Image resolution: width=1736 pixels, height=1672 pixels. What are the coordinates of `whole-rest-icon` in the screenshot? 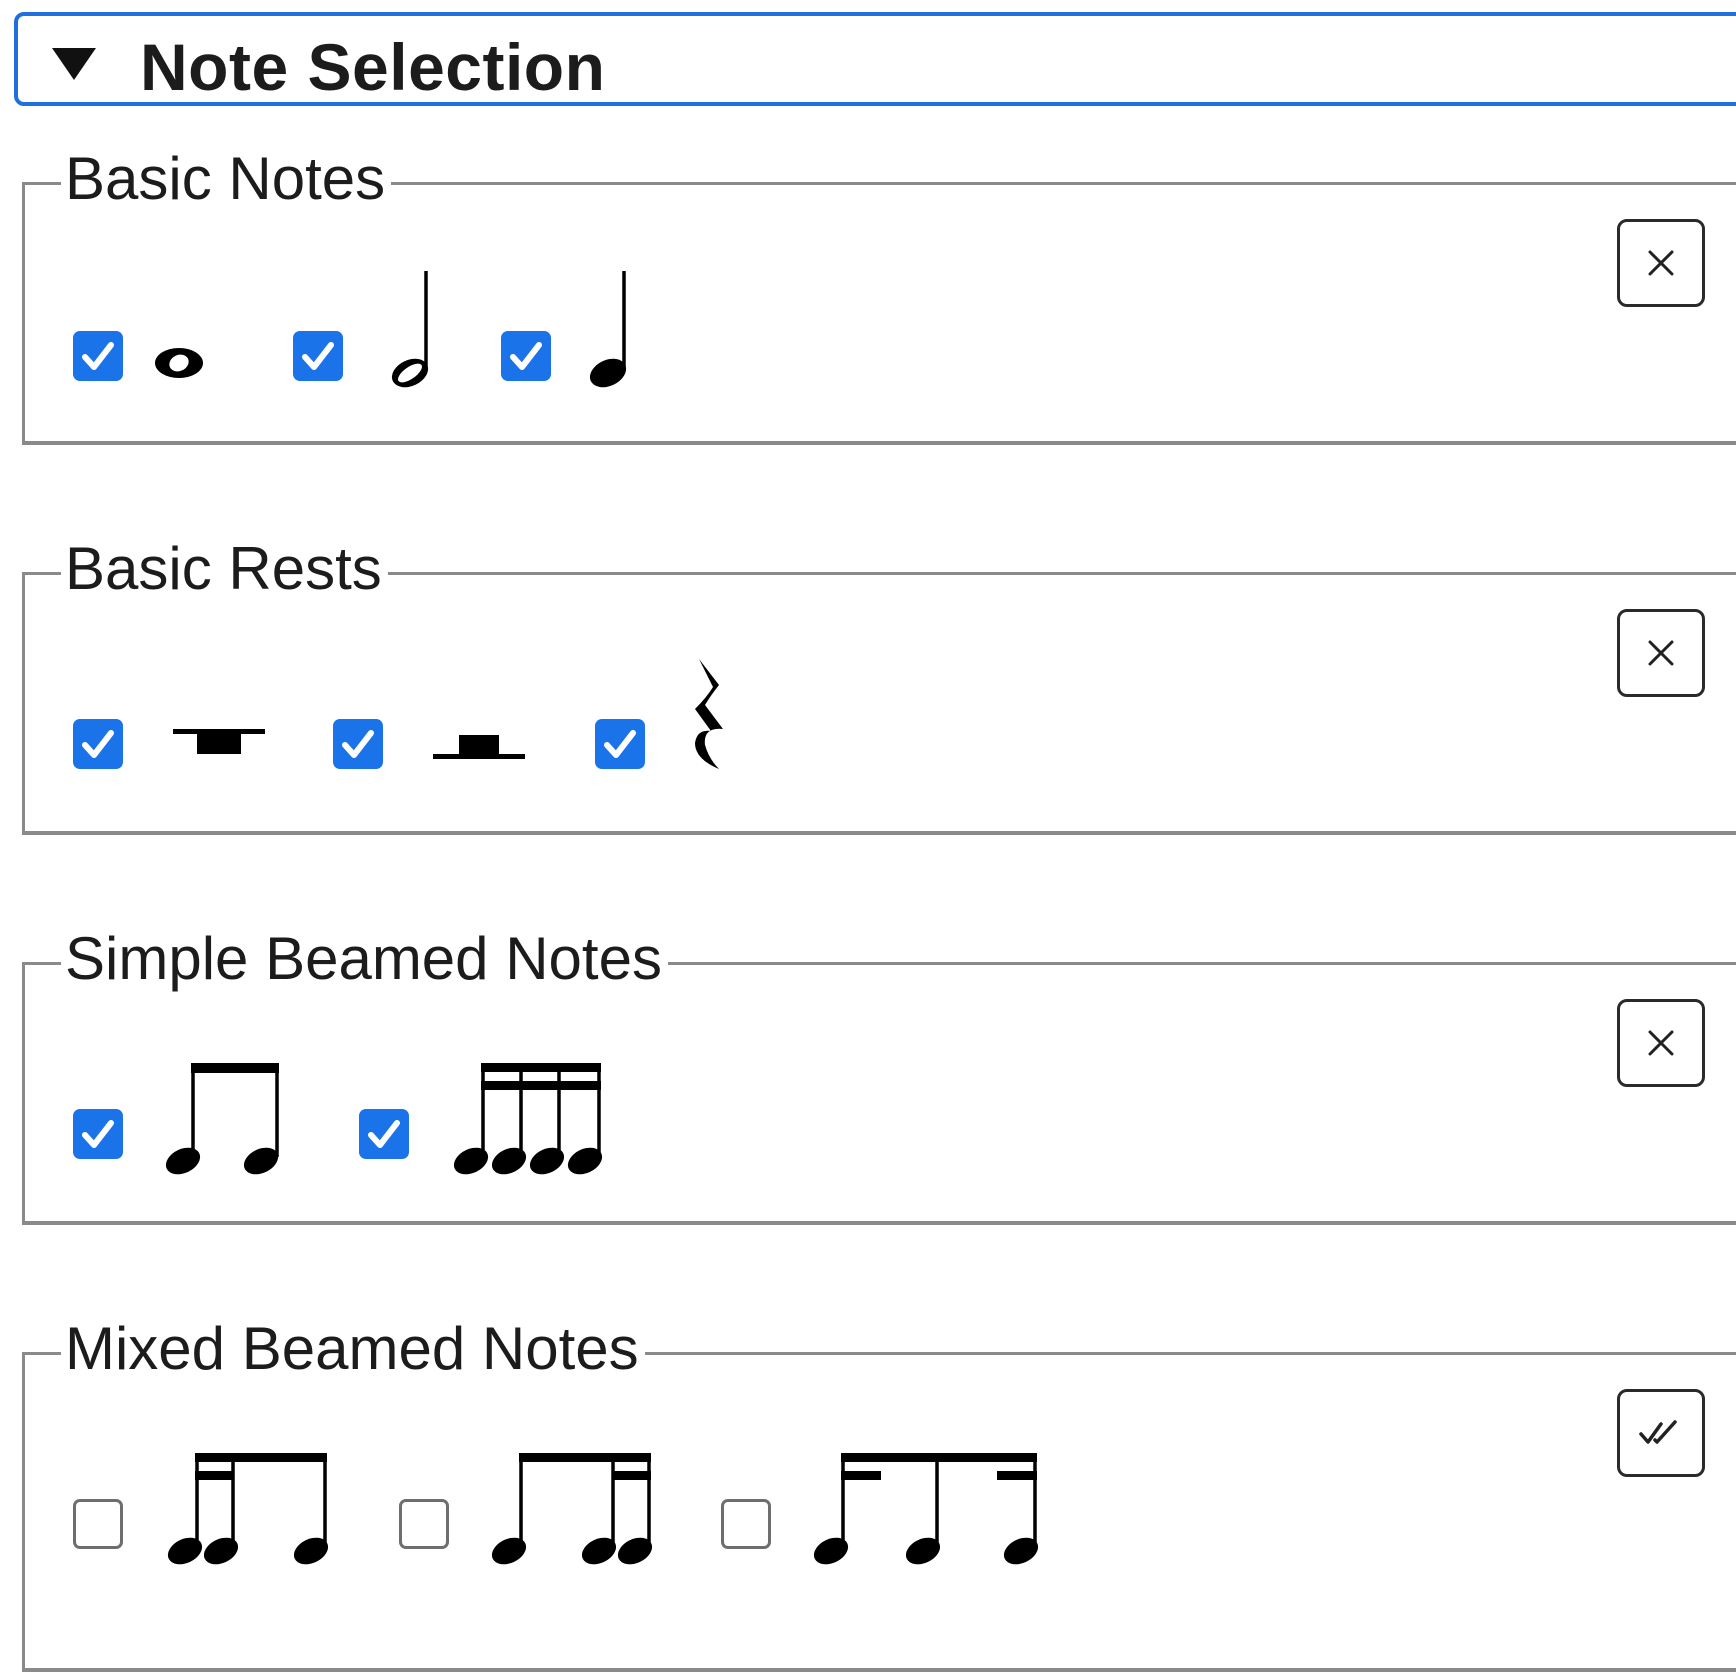 It's located at (219, 741).